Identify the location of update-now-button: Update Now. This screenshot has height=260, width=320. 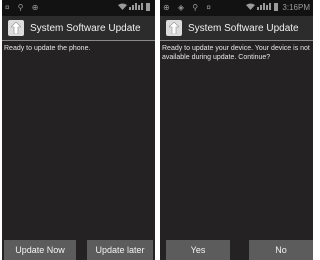
(40, 250).